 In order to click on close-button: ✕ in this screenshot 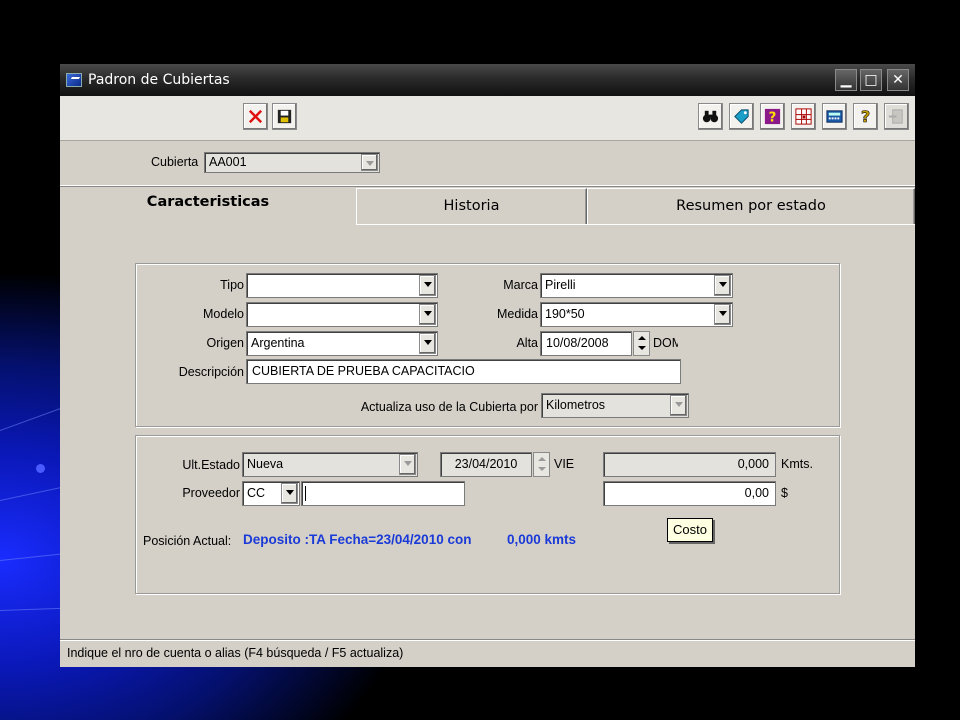, I will do `click(898, 80)`.